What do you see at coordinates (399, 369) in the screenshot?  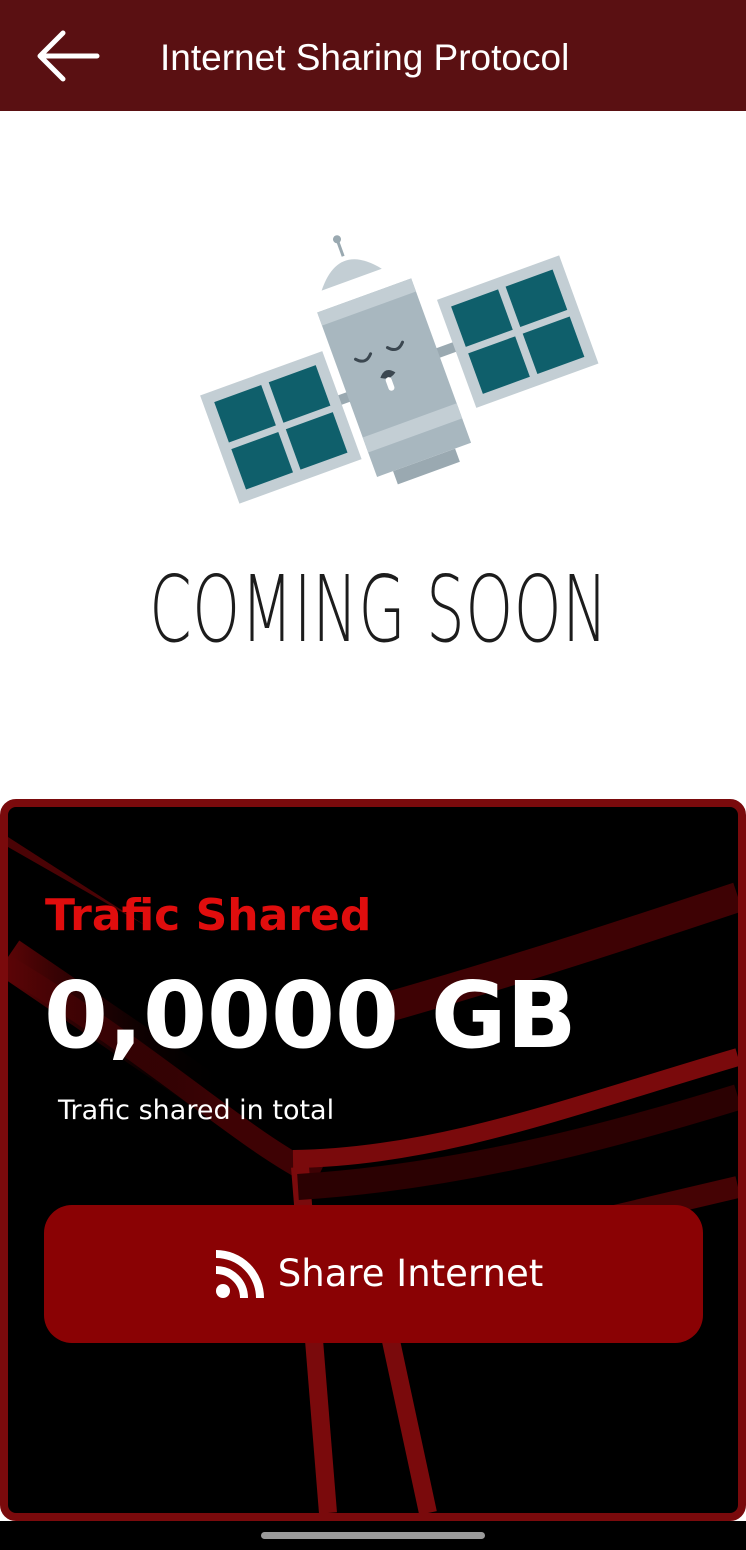 I see `sleeping-satellite-illustration` at bounding box center [399, 369].